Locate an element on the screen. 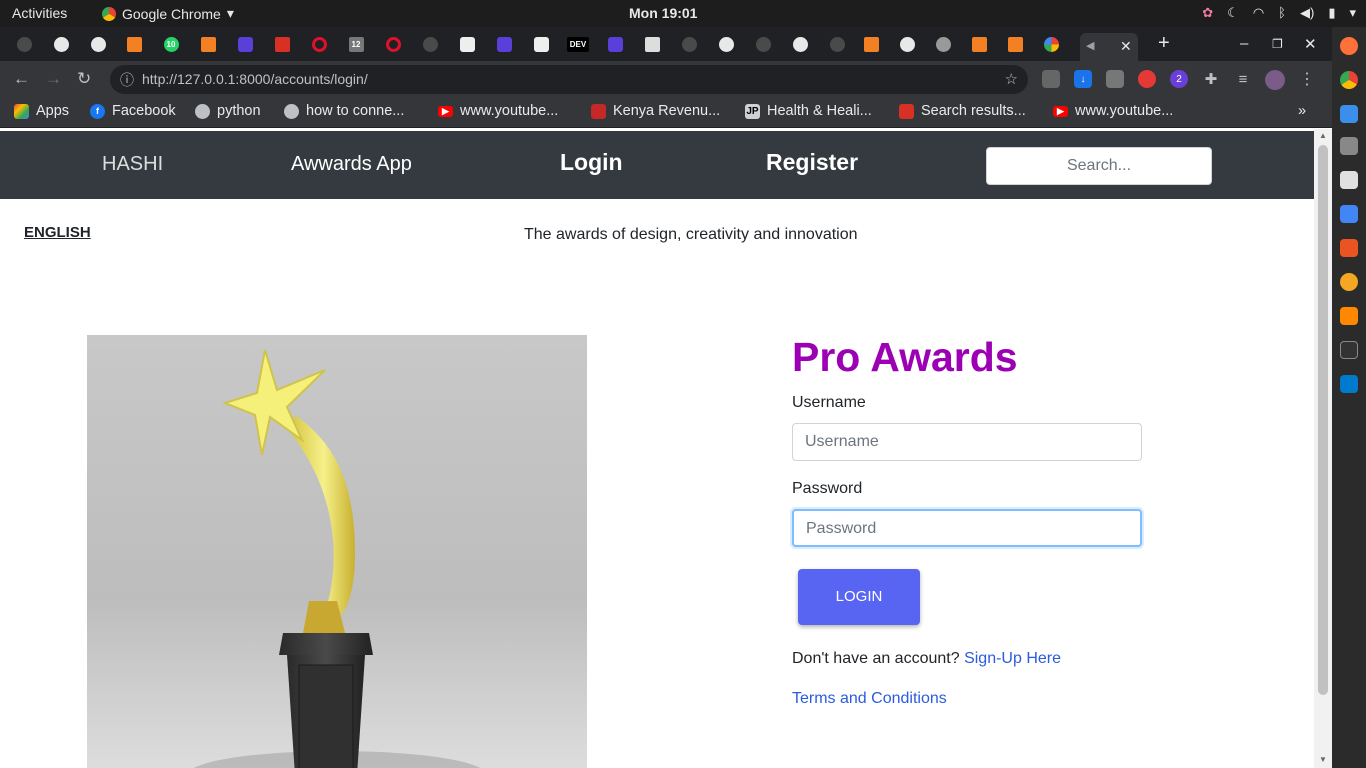 This screenshot has height=768, width=1366. vscode-icon is located at coordinates (1349, 384).